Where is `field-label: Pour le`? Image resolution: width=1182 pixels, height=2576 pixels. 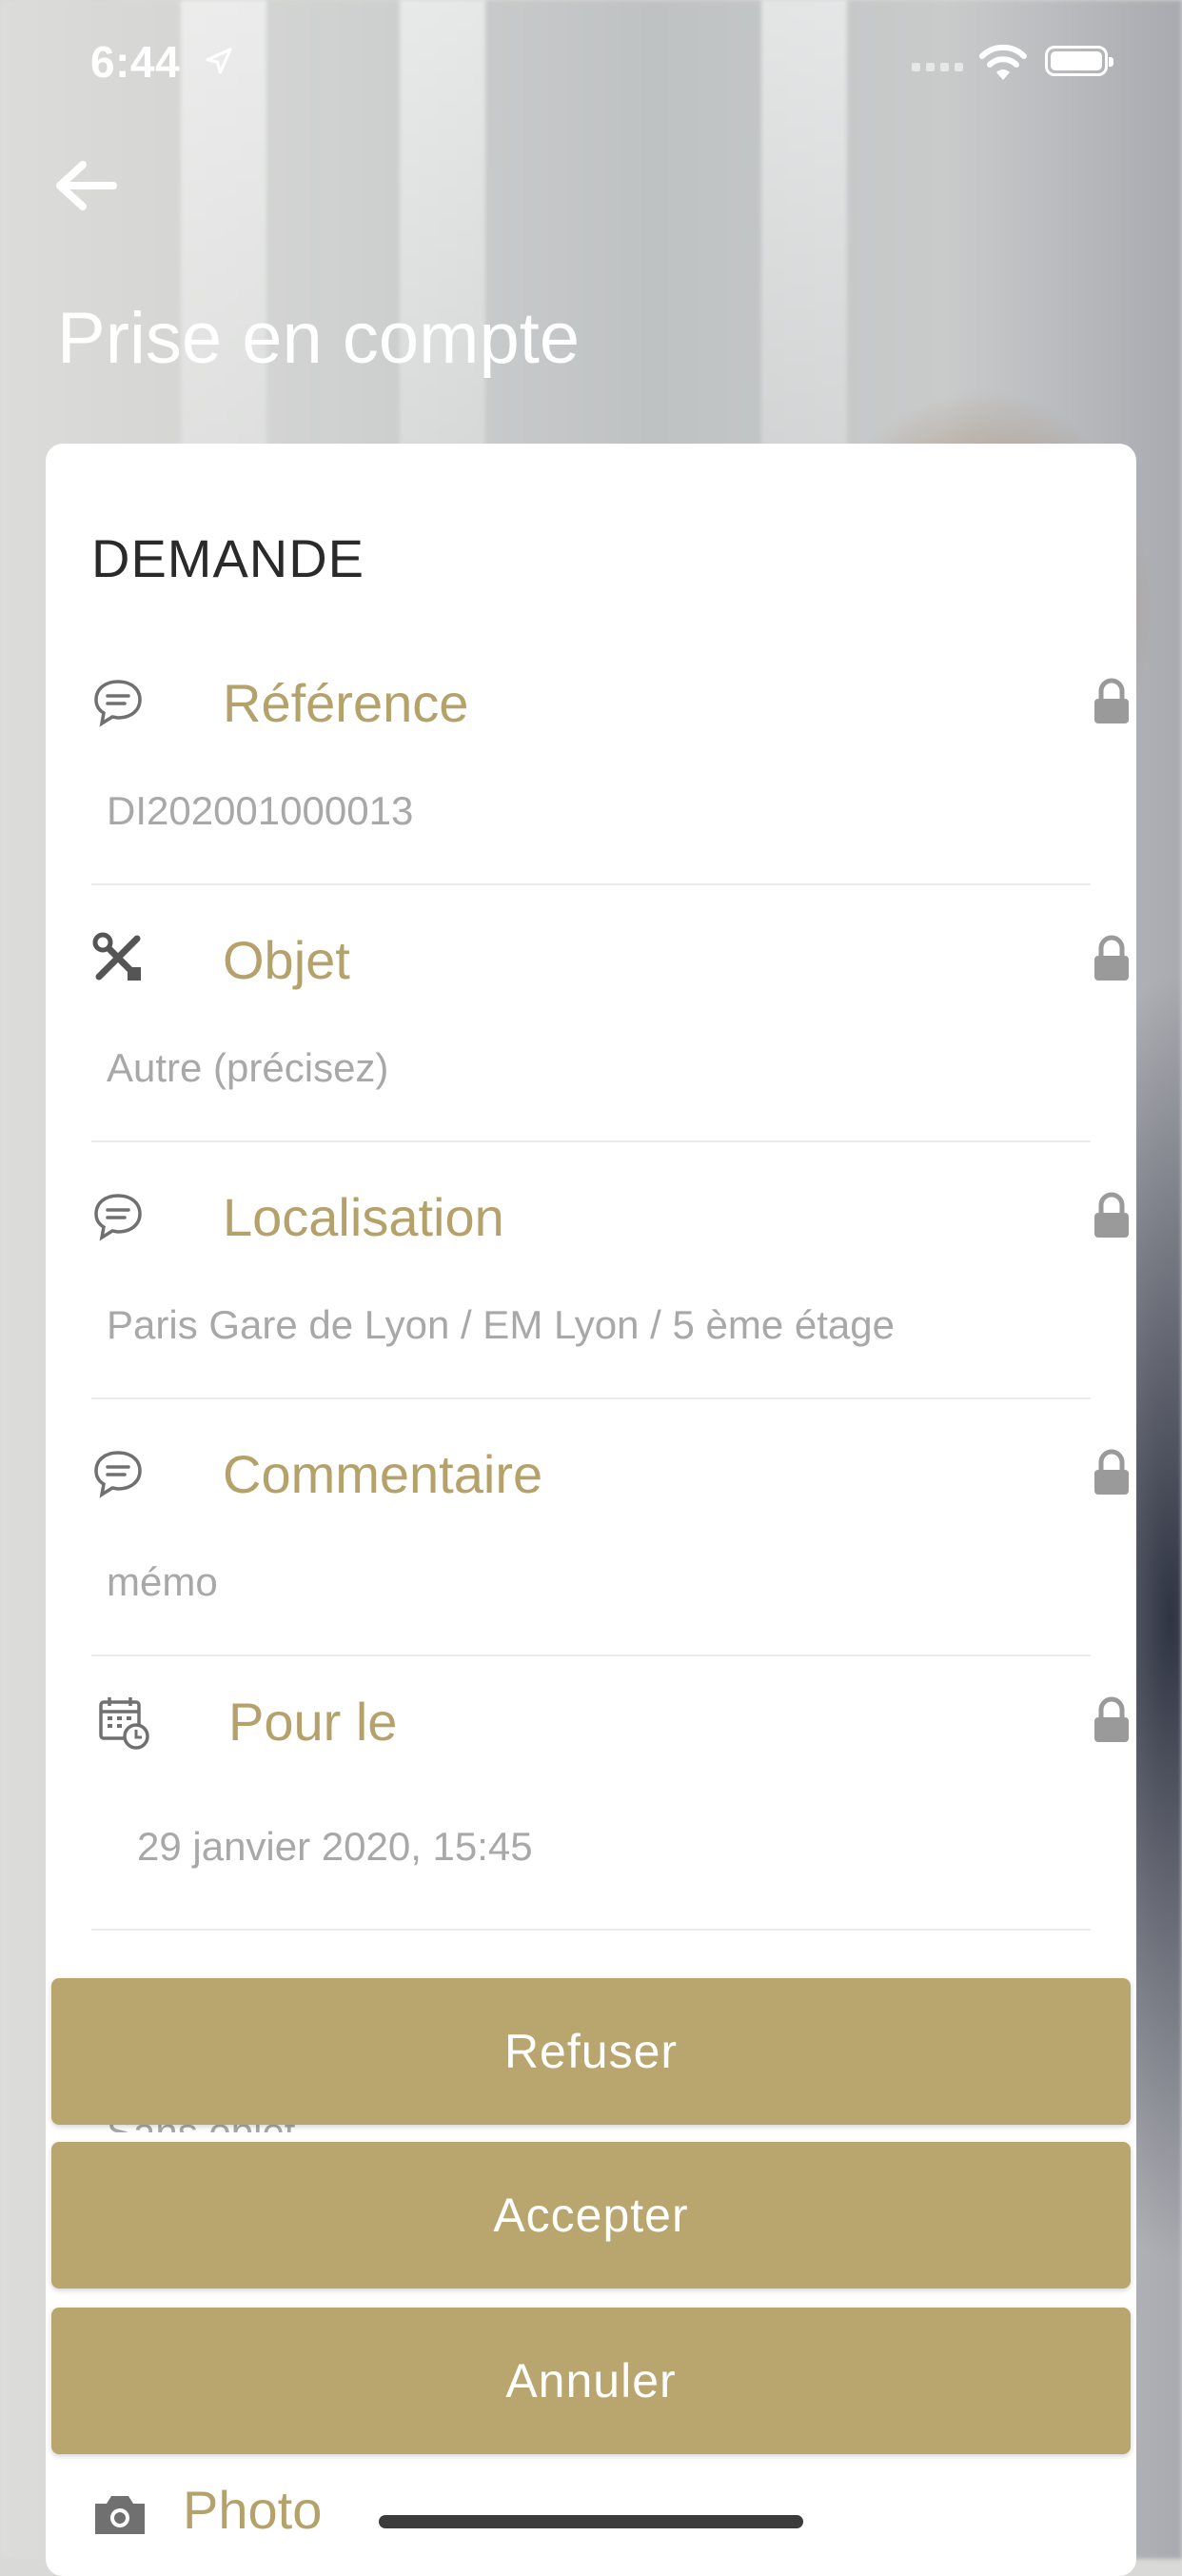 field-label: Pour le is located at coordinates (313, 1722).